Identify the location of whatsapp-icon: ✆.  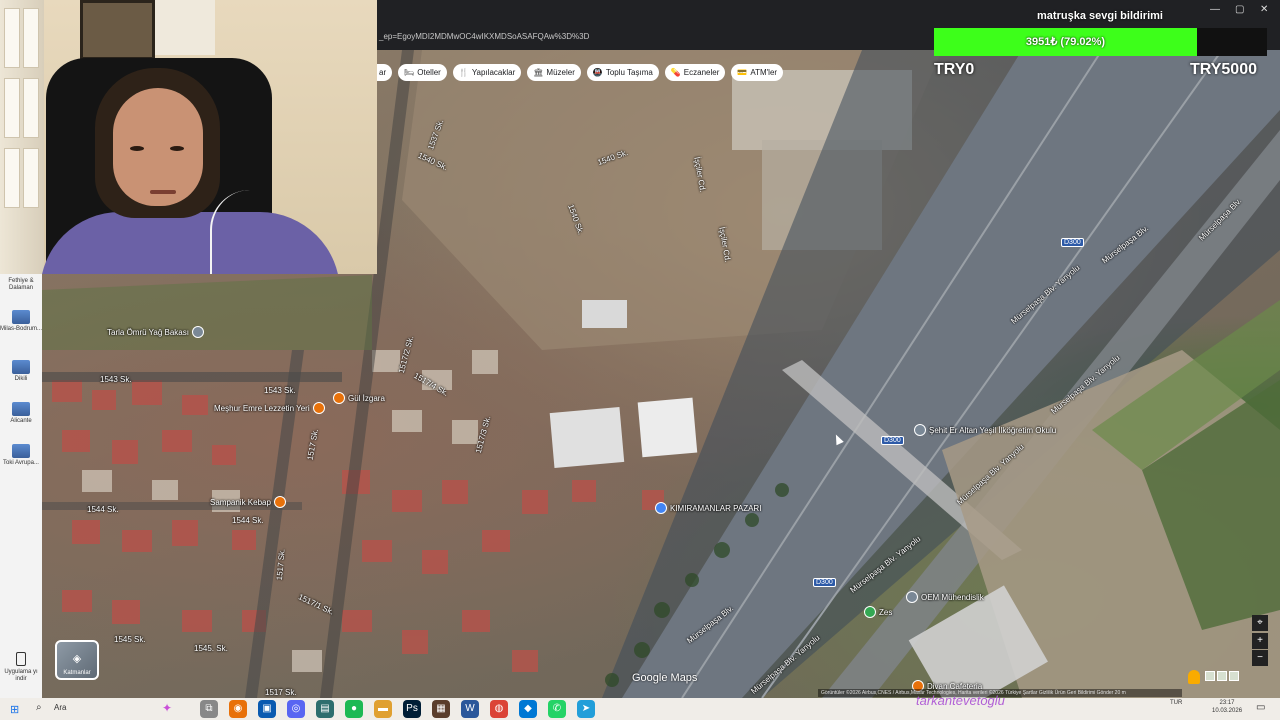
(557, 709).